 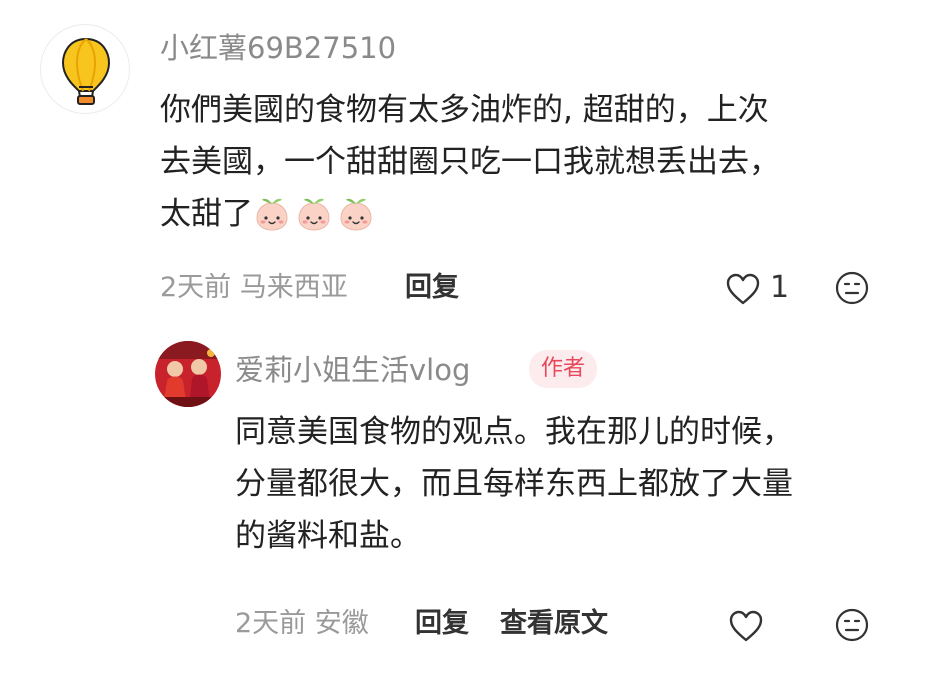 I want to click on peach-emoji-group, so click(x=316, y=214).